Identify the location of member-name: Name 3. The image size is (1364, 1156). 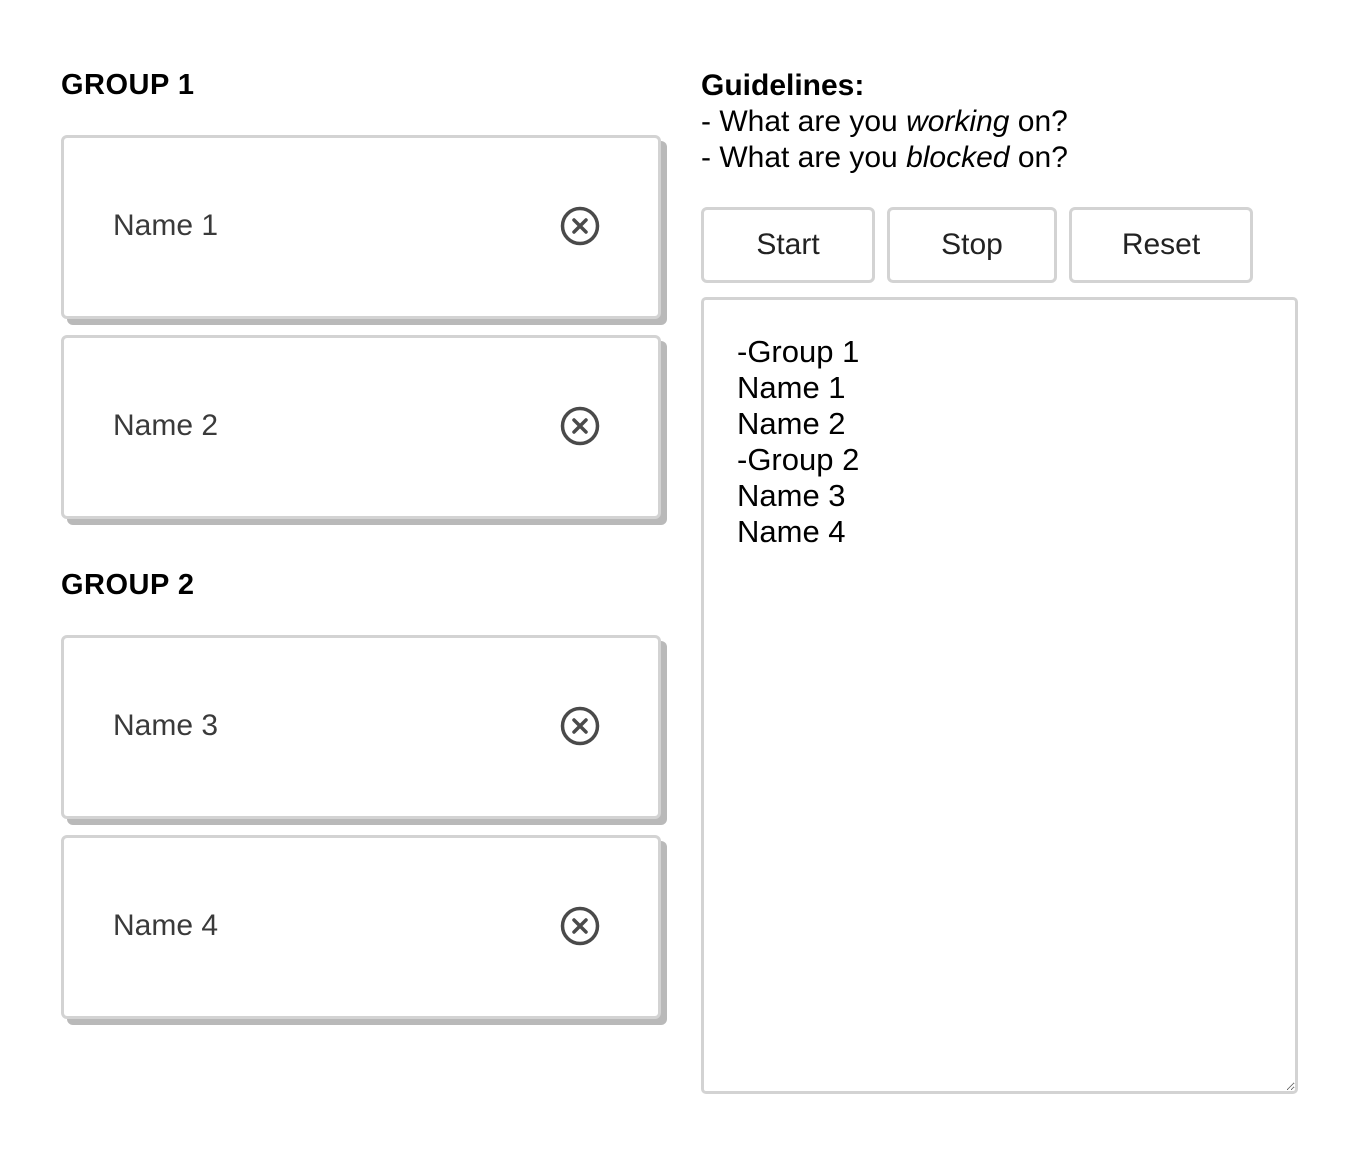
(166, 725).